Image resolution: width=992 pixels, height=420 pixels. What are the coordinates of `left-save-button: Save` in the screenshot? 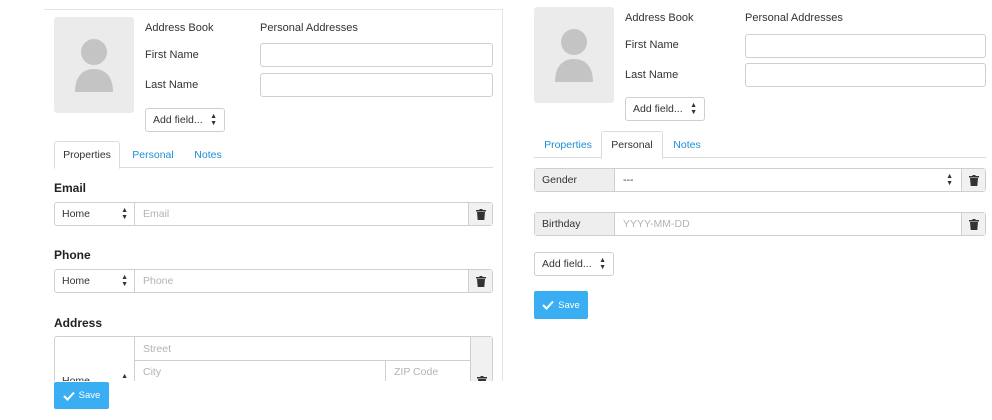 It's located at (81, 395).